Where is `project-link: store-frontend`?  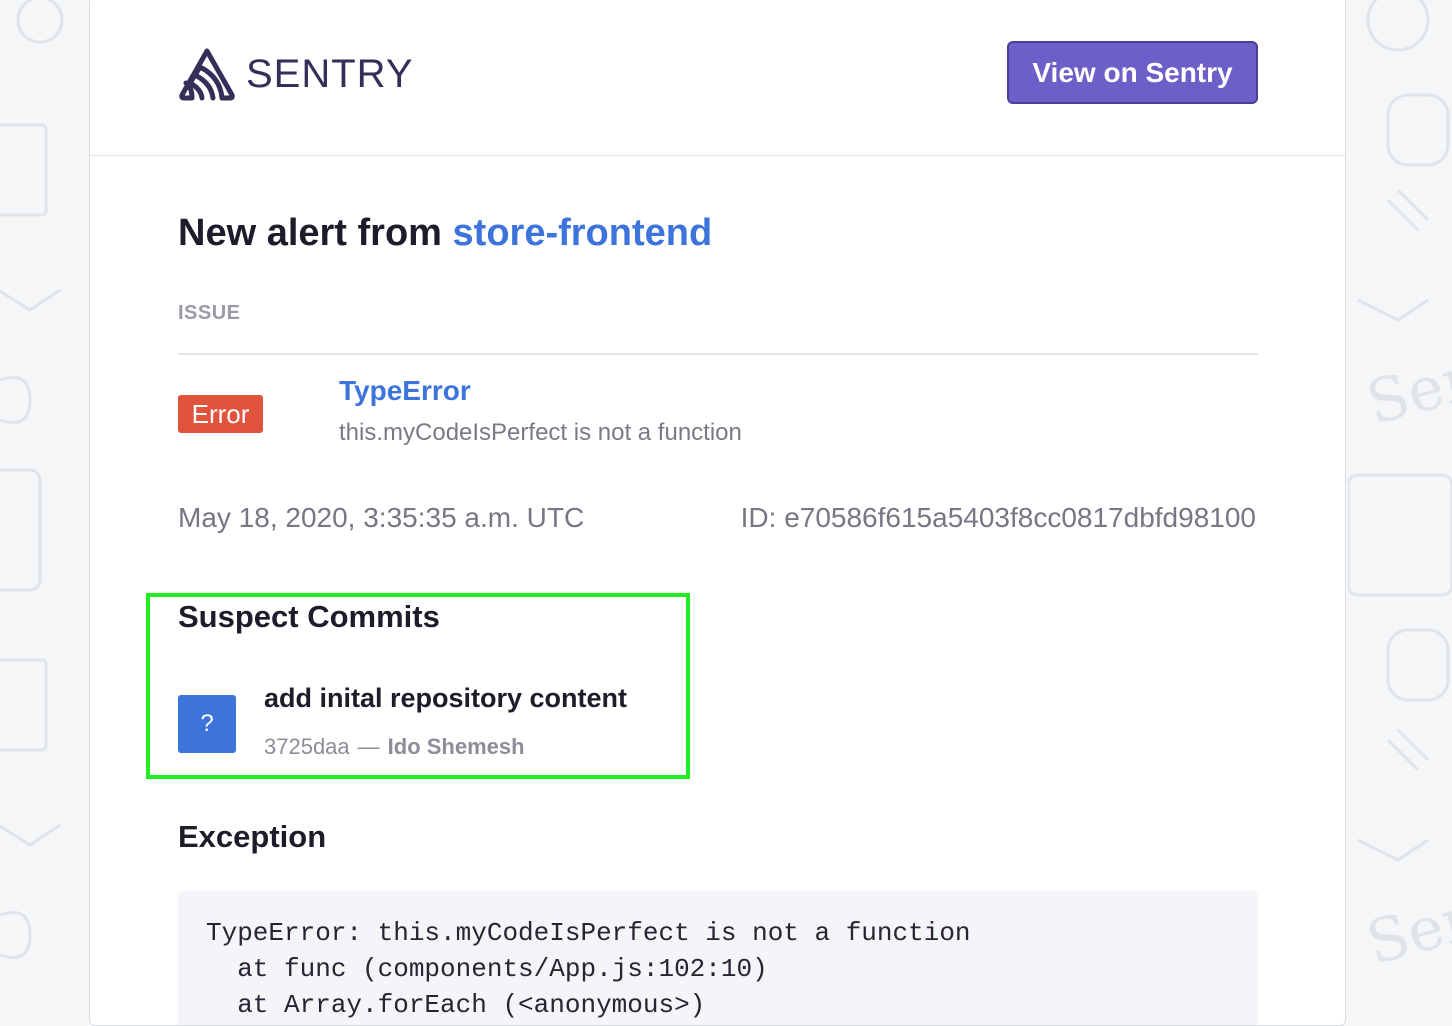
project-link: store-frontend is located at coordinates (583, 233).